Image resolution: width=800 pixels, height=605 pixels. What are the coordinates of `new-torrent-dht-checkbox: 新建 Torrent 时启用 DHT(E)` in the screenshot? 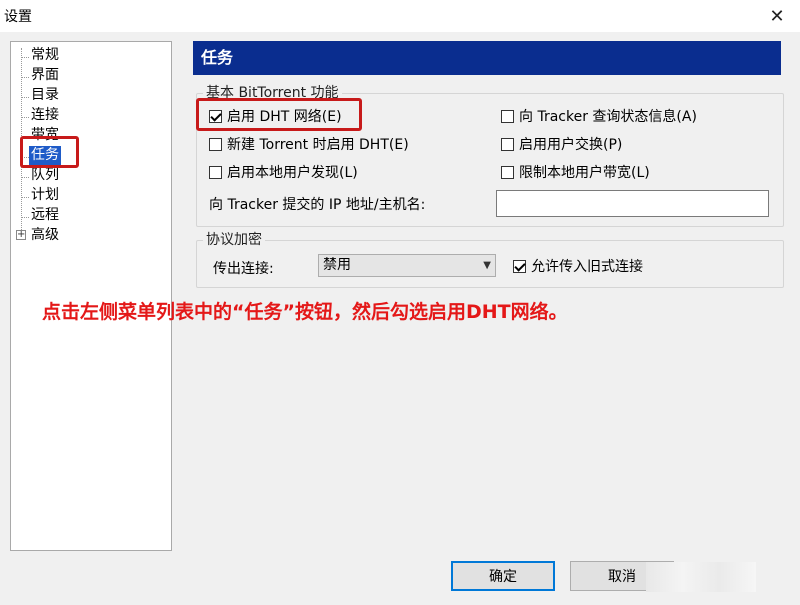 It's located at (309, 144).